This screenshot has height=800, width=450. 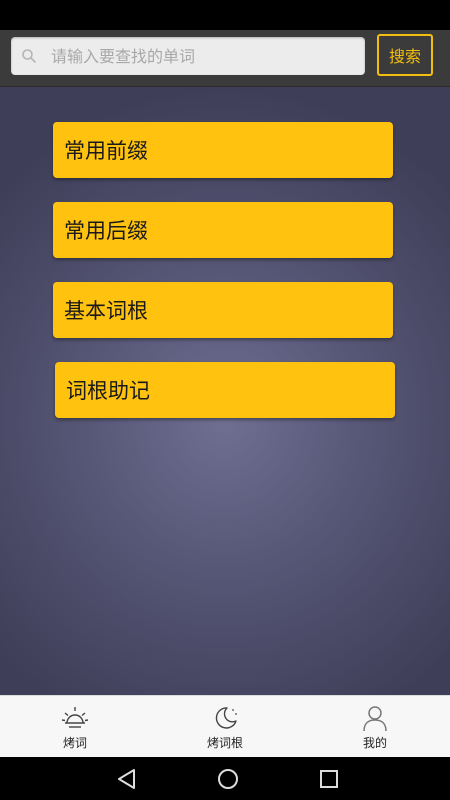 I want to click on sun-icon, so click(x=75, y=717).